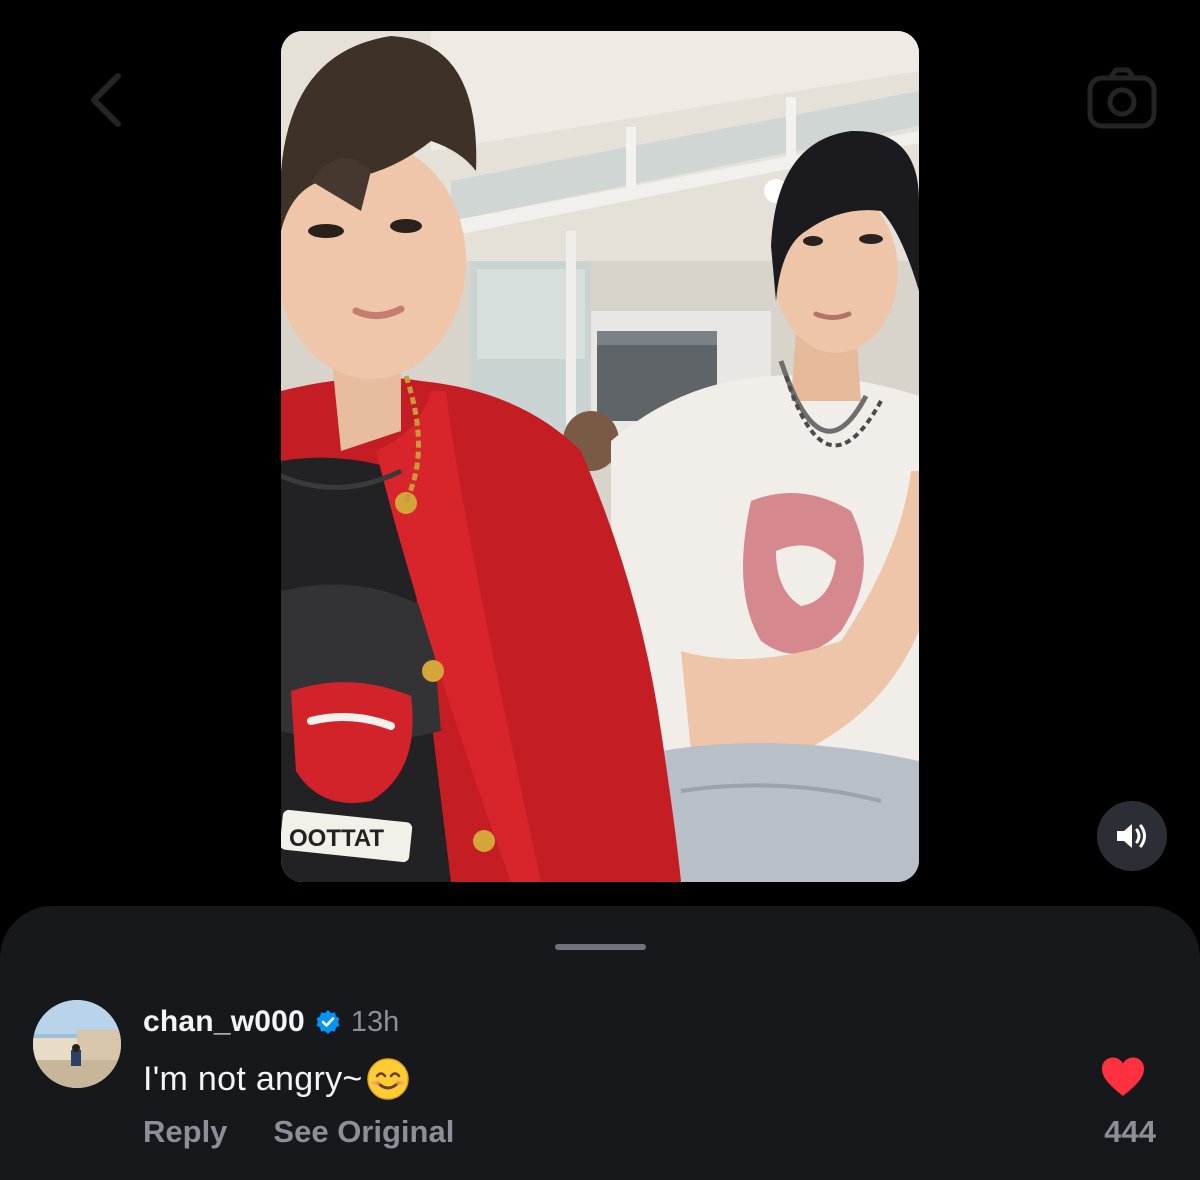  What do you see at coordinates (185, 1132) in the screenshot?
I see `reply-button: Reply` at bounding box center [185, 1132].